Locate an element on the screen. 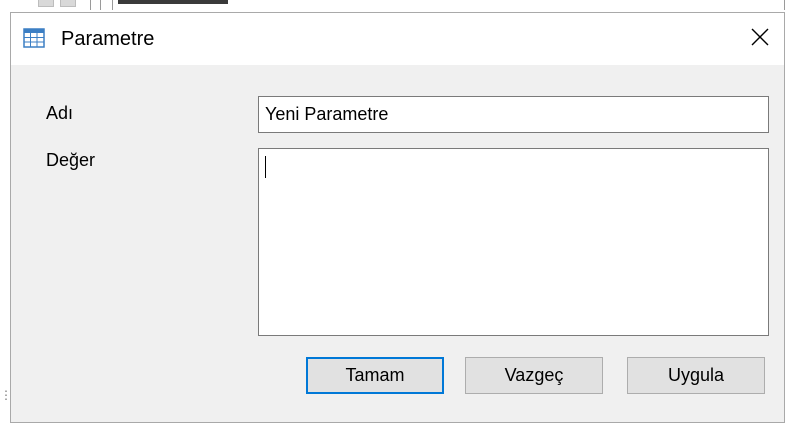  window-title: Parametre is located at coordinates (108, 39).